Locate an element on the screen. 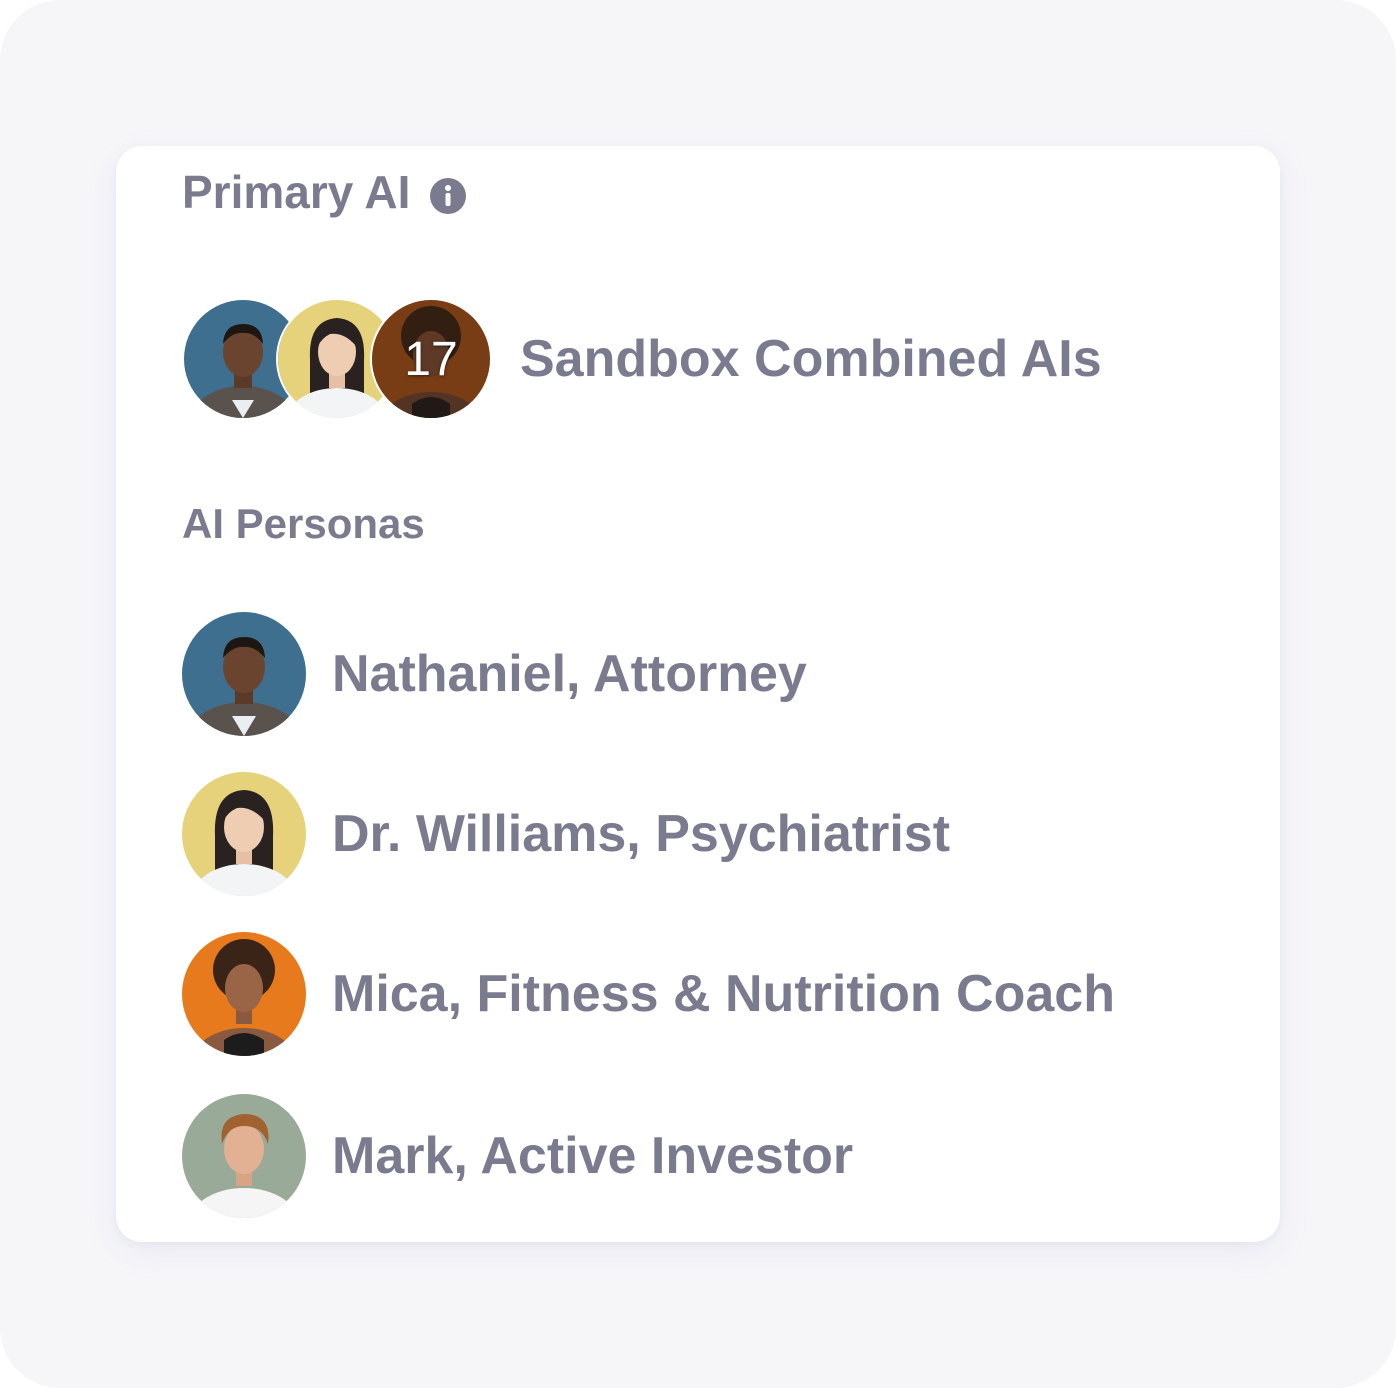 The width and height of the screenshot is (1396, 1388). primary-ai-heading: Primary AI is located at coordinates (324, 192).